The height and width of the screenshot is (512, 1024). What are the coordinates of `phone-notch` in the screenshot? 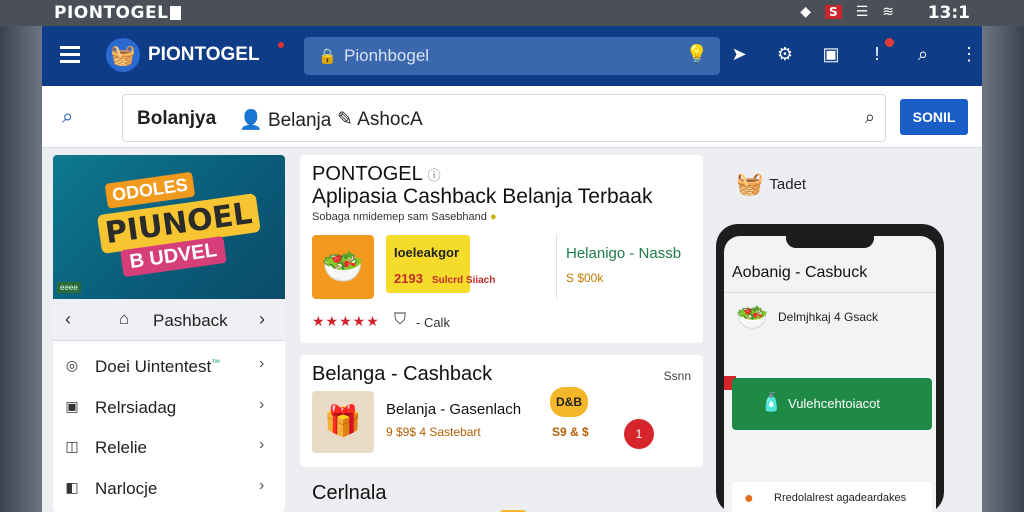 It's located at (830, 242).